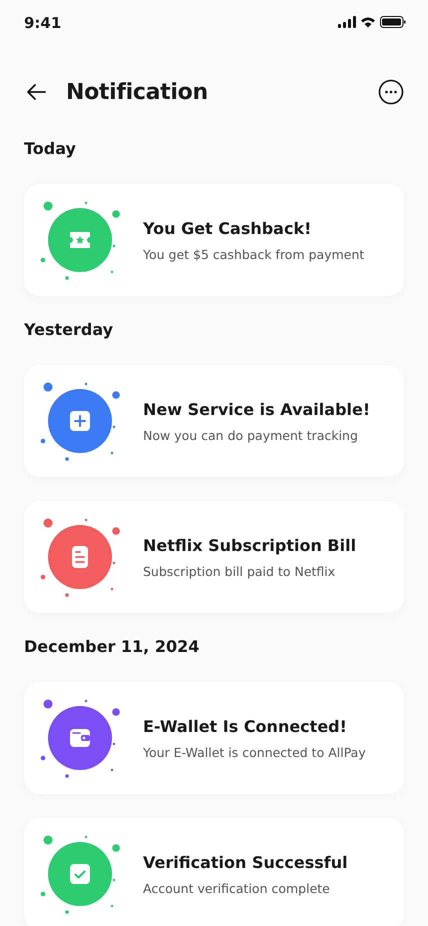 This screenshot has height=926, width=428. What do you see at coordinates (254, 752) in the screenshot?
I see `notification-message: Your E-Wallet is connected to AllPay` at bounding box center [254, 752].